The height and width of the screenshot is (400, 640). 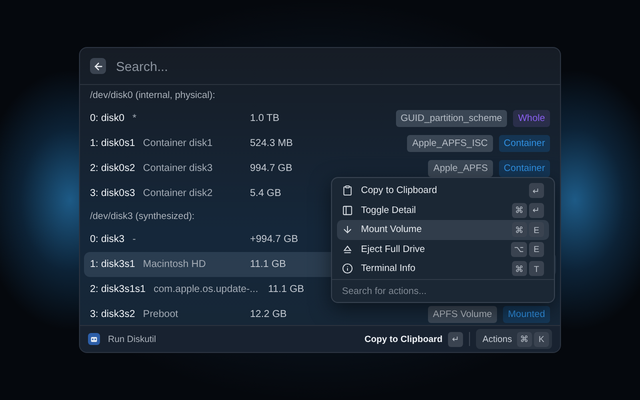 What do you see at coordinates (178, 168) in the screenshot?
I see `disk-description: Container disk3` at bounding box center [178, 168].